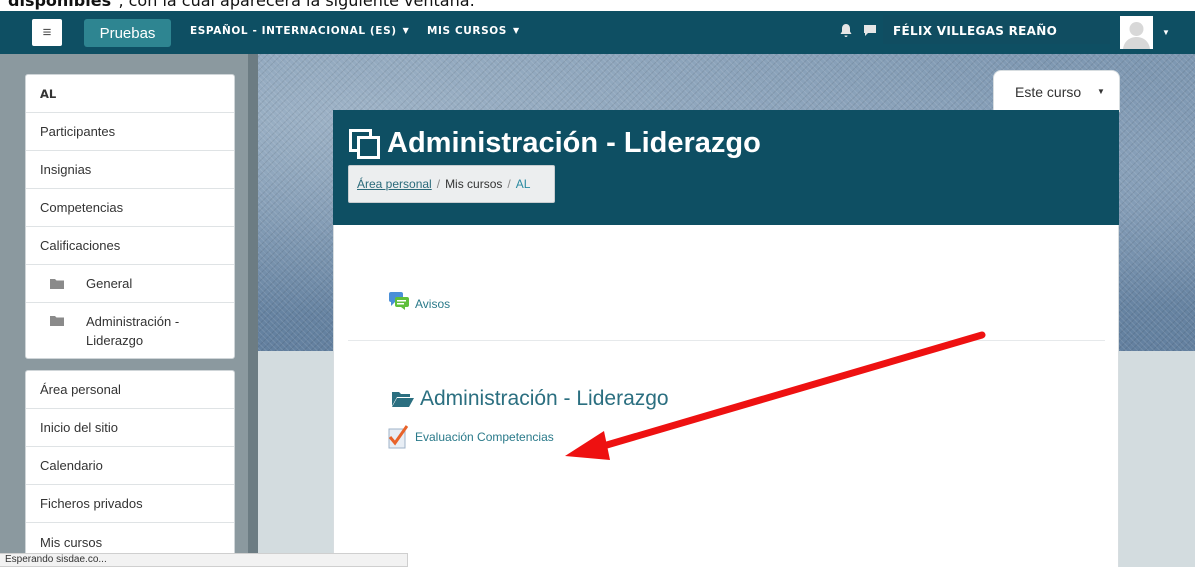  I want to click on sidebar-divider, so click(253, 310).